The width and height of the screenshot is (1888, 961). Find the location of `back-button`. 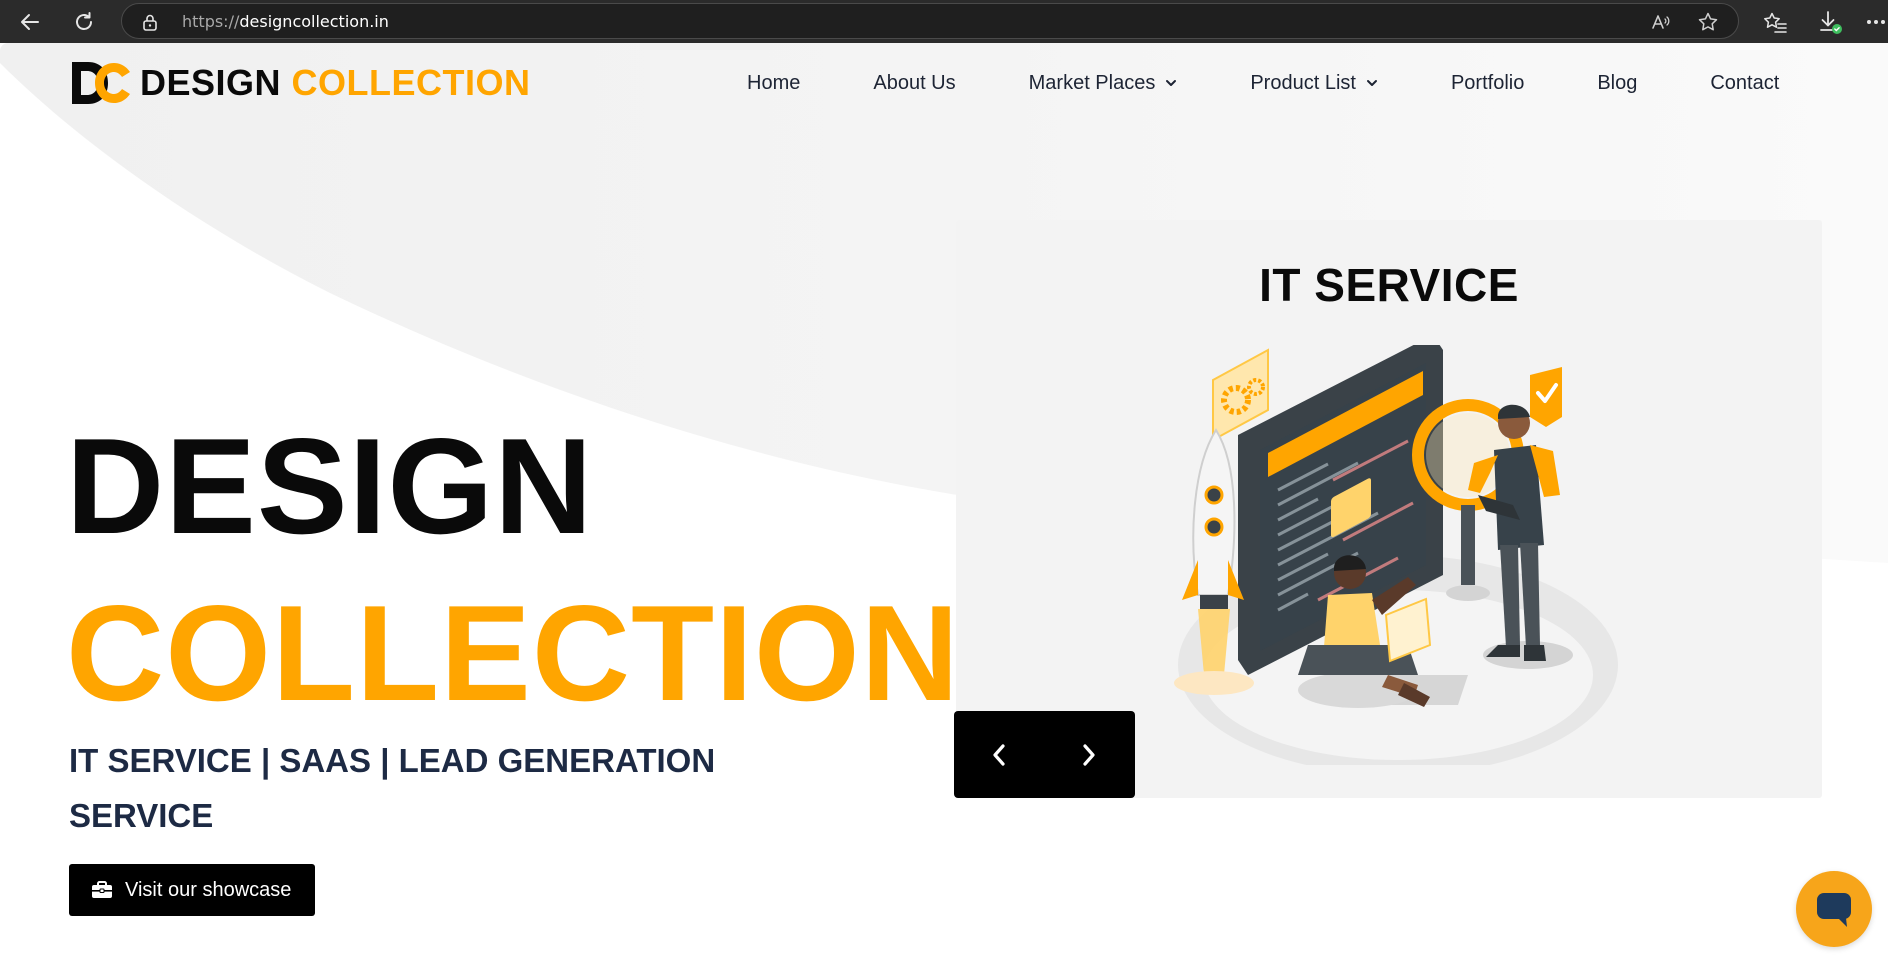

back-button is located at coordinates (30, 22).